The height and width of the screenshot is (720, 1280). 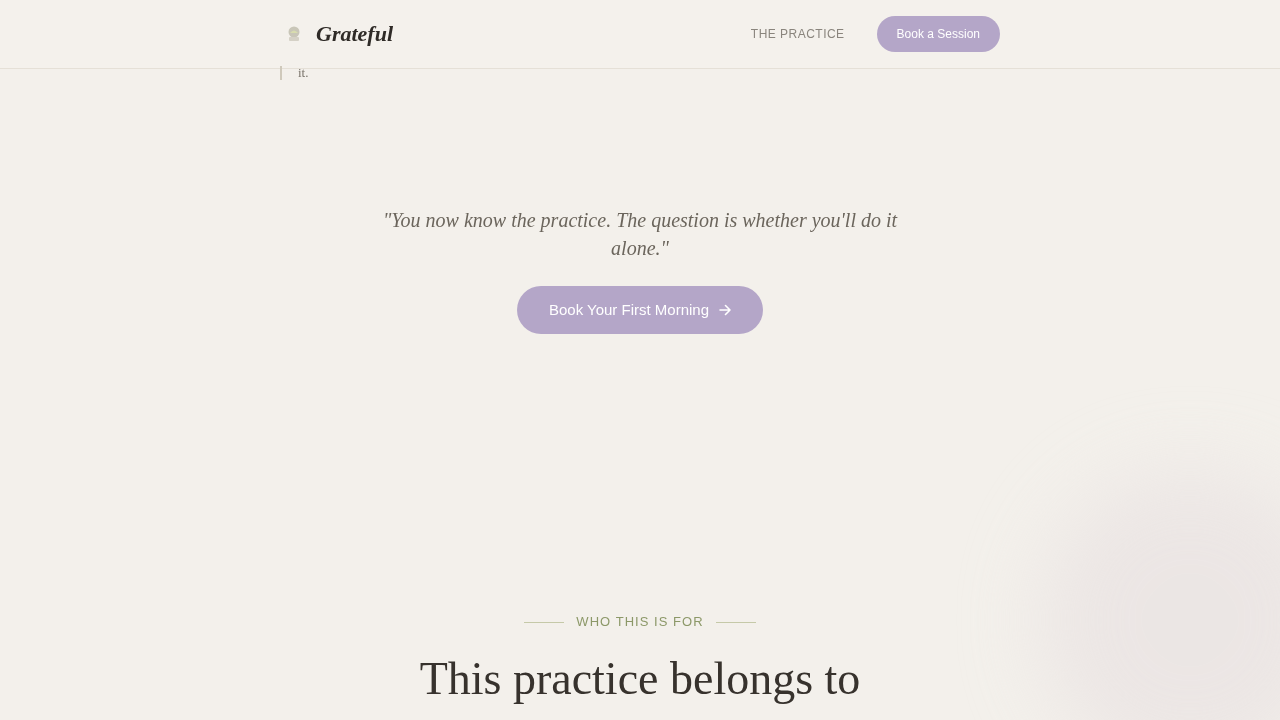 What do you see at coordinates (354, 34) in the screenshot?
I see `logo-text: Grateful` at bounding box center [354, 34].